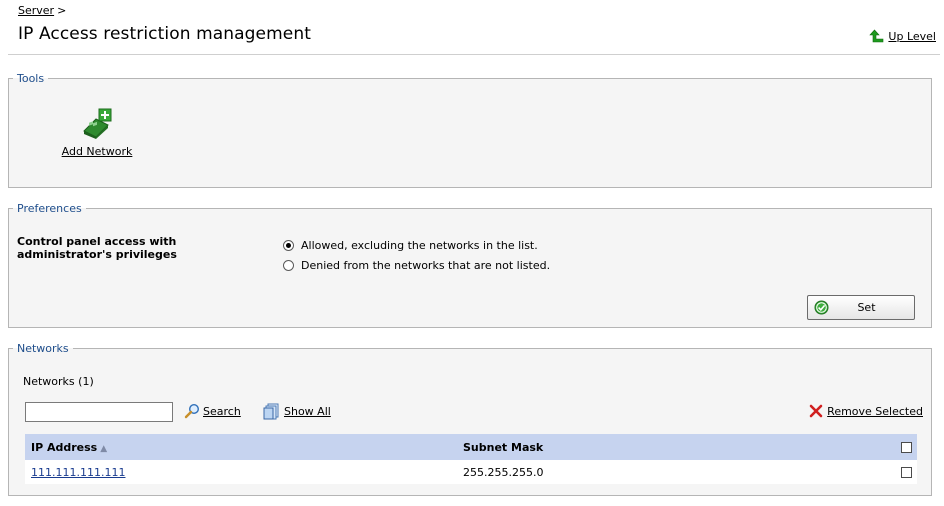 The width and height of the screenshot is (944, 506). Describe the element at coordinates (97, 123) in the screenshot. I see `add-network-icon` at that location.